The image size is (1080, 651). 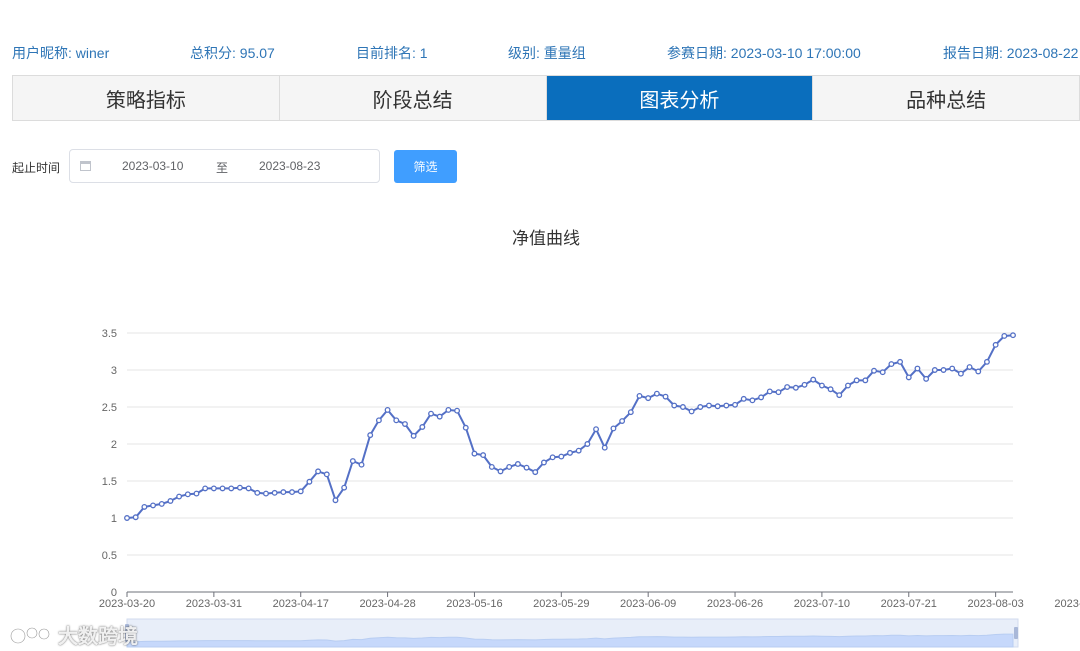 I want to click on x-tick-label: 2023-08-03, so click(x=995, y=604).